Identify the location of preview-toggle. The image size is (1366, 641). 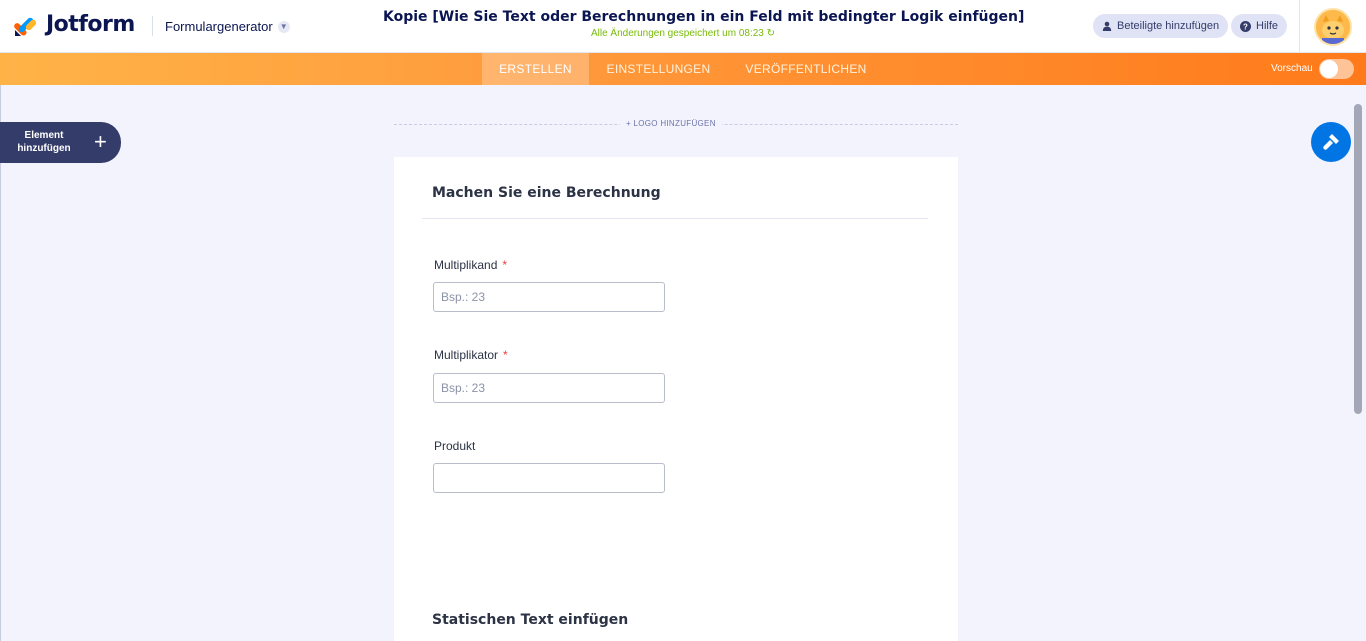
(1336, 69).